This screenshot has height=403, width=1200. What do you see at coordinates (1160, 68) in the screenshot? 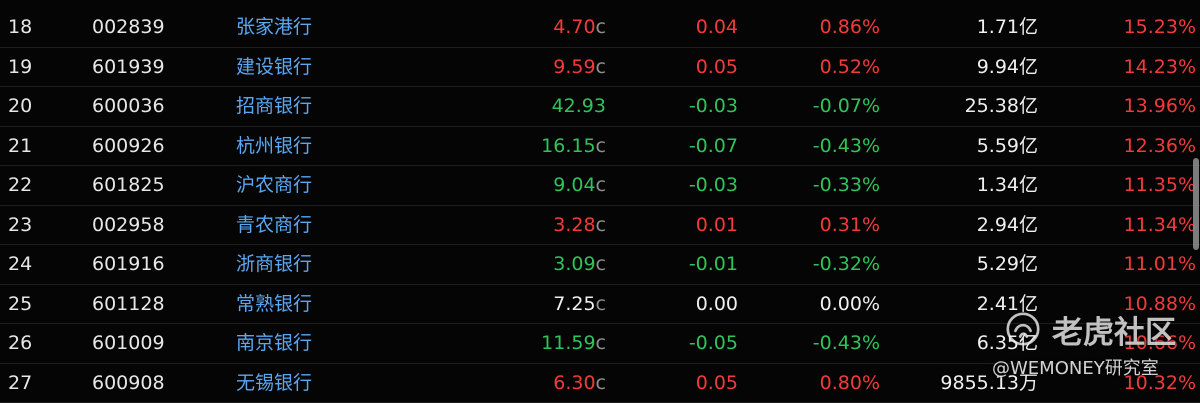
I see `turnover-rate-cell: 14.23%` at bounding box center [1160, 68].